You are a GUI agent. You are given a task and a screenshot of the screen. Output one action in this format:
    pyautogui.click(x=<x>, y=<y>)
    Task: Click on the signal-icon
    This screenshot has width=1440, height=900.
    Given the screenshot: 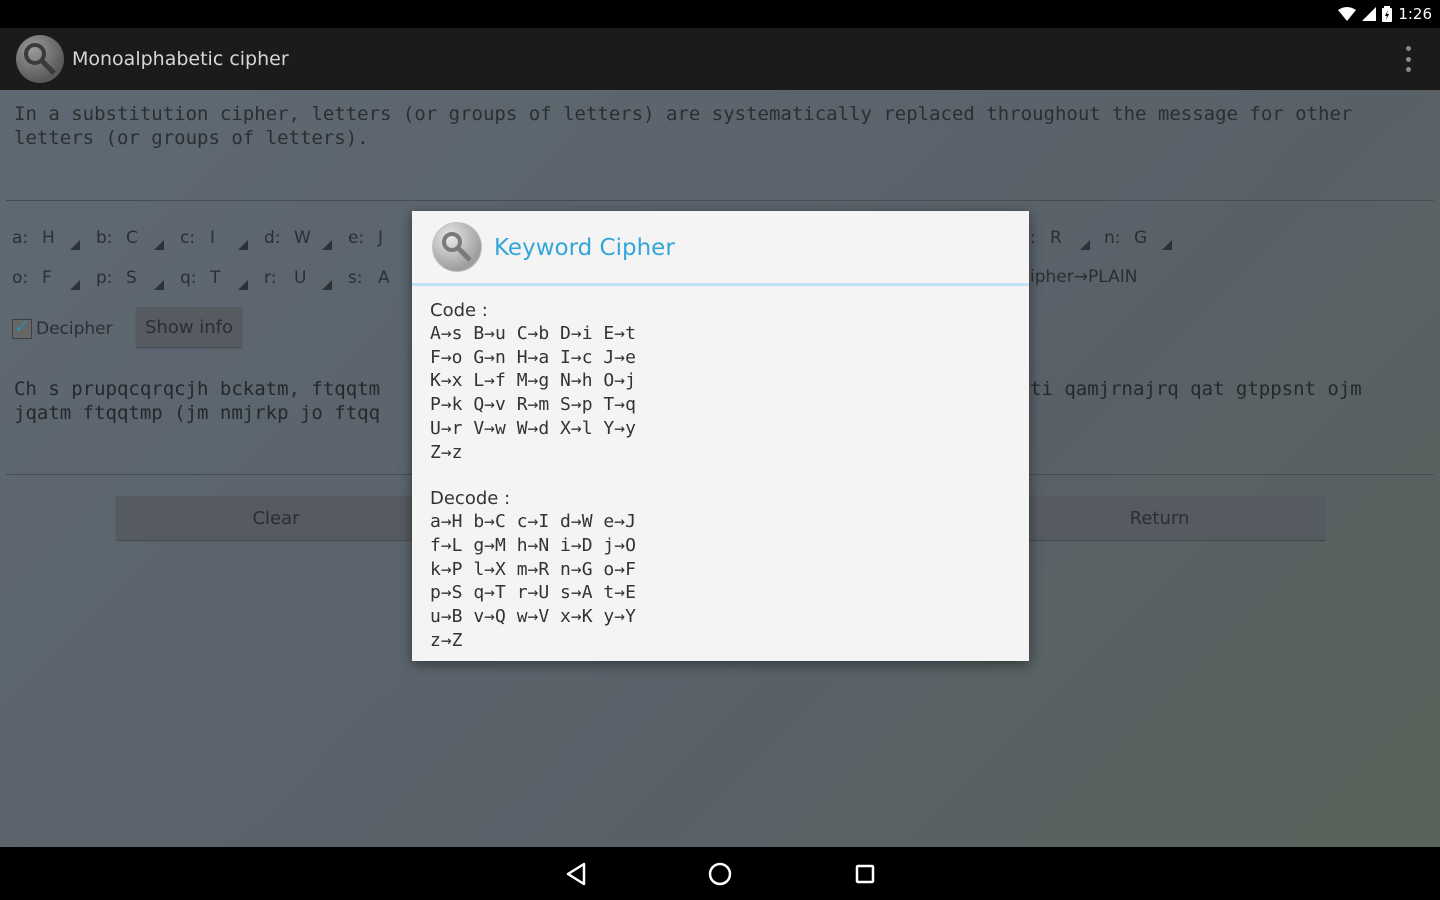 What is the action you would take?
    pyautogui.click(x=1369, y=14)
    